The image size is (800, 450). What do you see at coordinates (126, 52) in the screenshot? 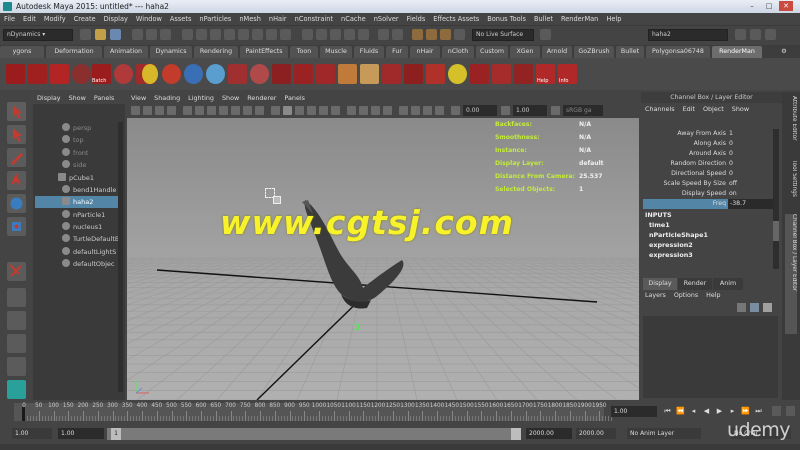
I see `tab-animation: Animation` at bounding box center [126, 52].